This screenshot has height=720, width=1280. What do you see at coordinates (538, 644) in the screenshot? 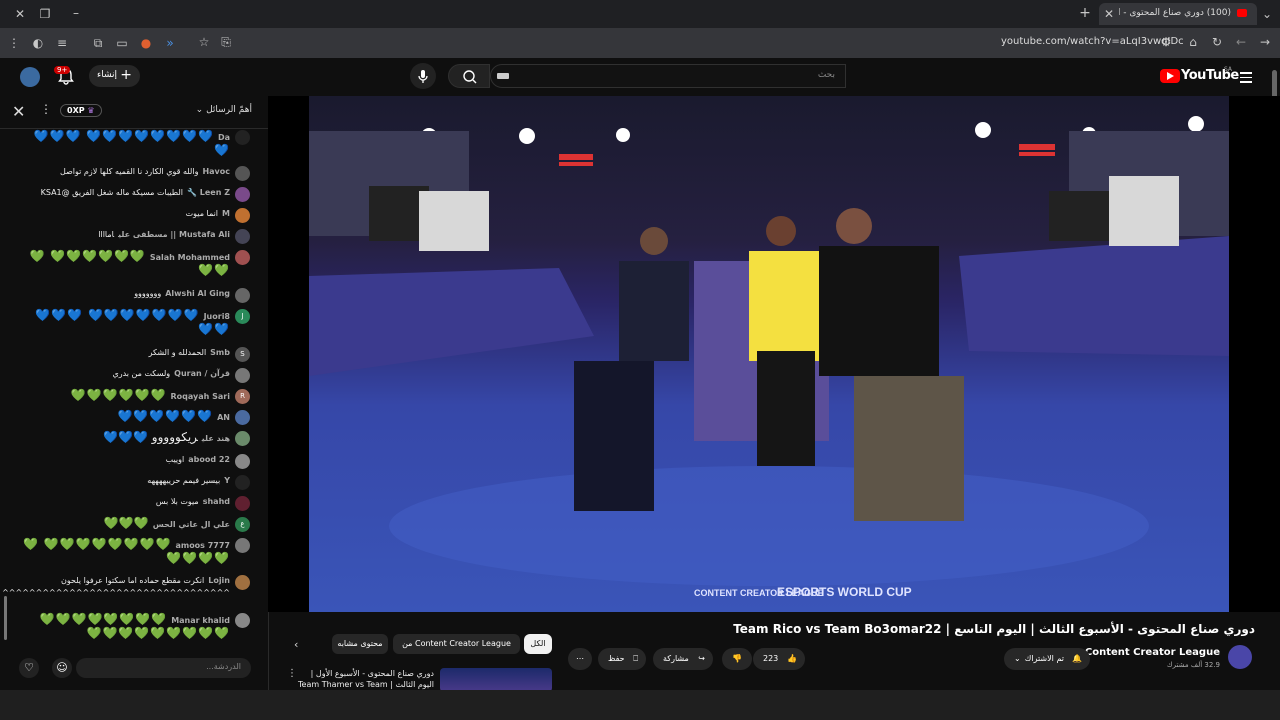
I see `chip-all: الكل` at bounding box center [538, 644].